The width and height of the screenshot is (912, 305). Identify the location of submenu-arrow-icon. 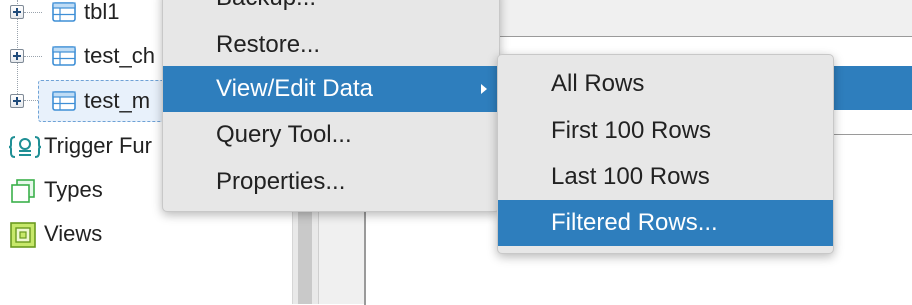
(484, 89).